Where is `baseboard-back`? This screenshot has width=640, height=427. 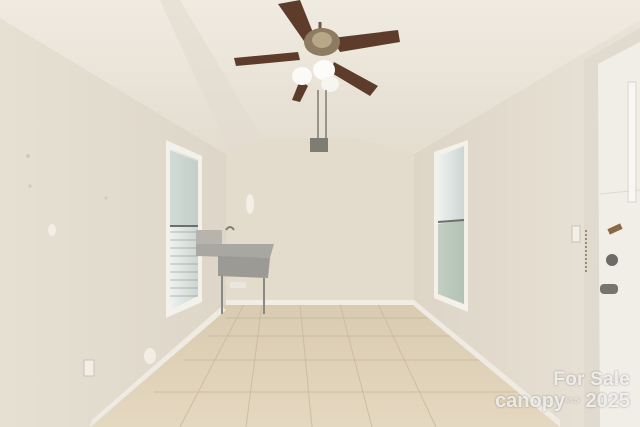 baseboard-back is located at coordinates (320, 302).